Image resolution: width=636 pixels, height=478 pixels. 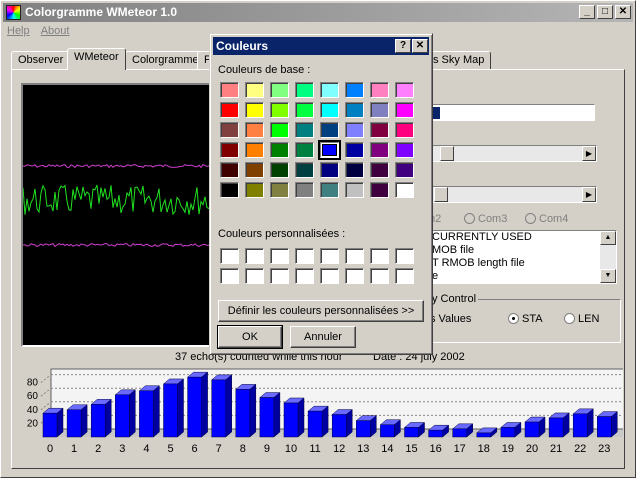 What do you see at coordinates (605, 12) in the screenshot?
I see `maximize-icon: □` at bounding box center [605, 12].